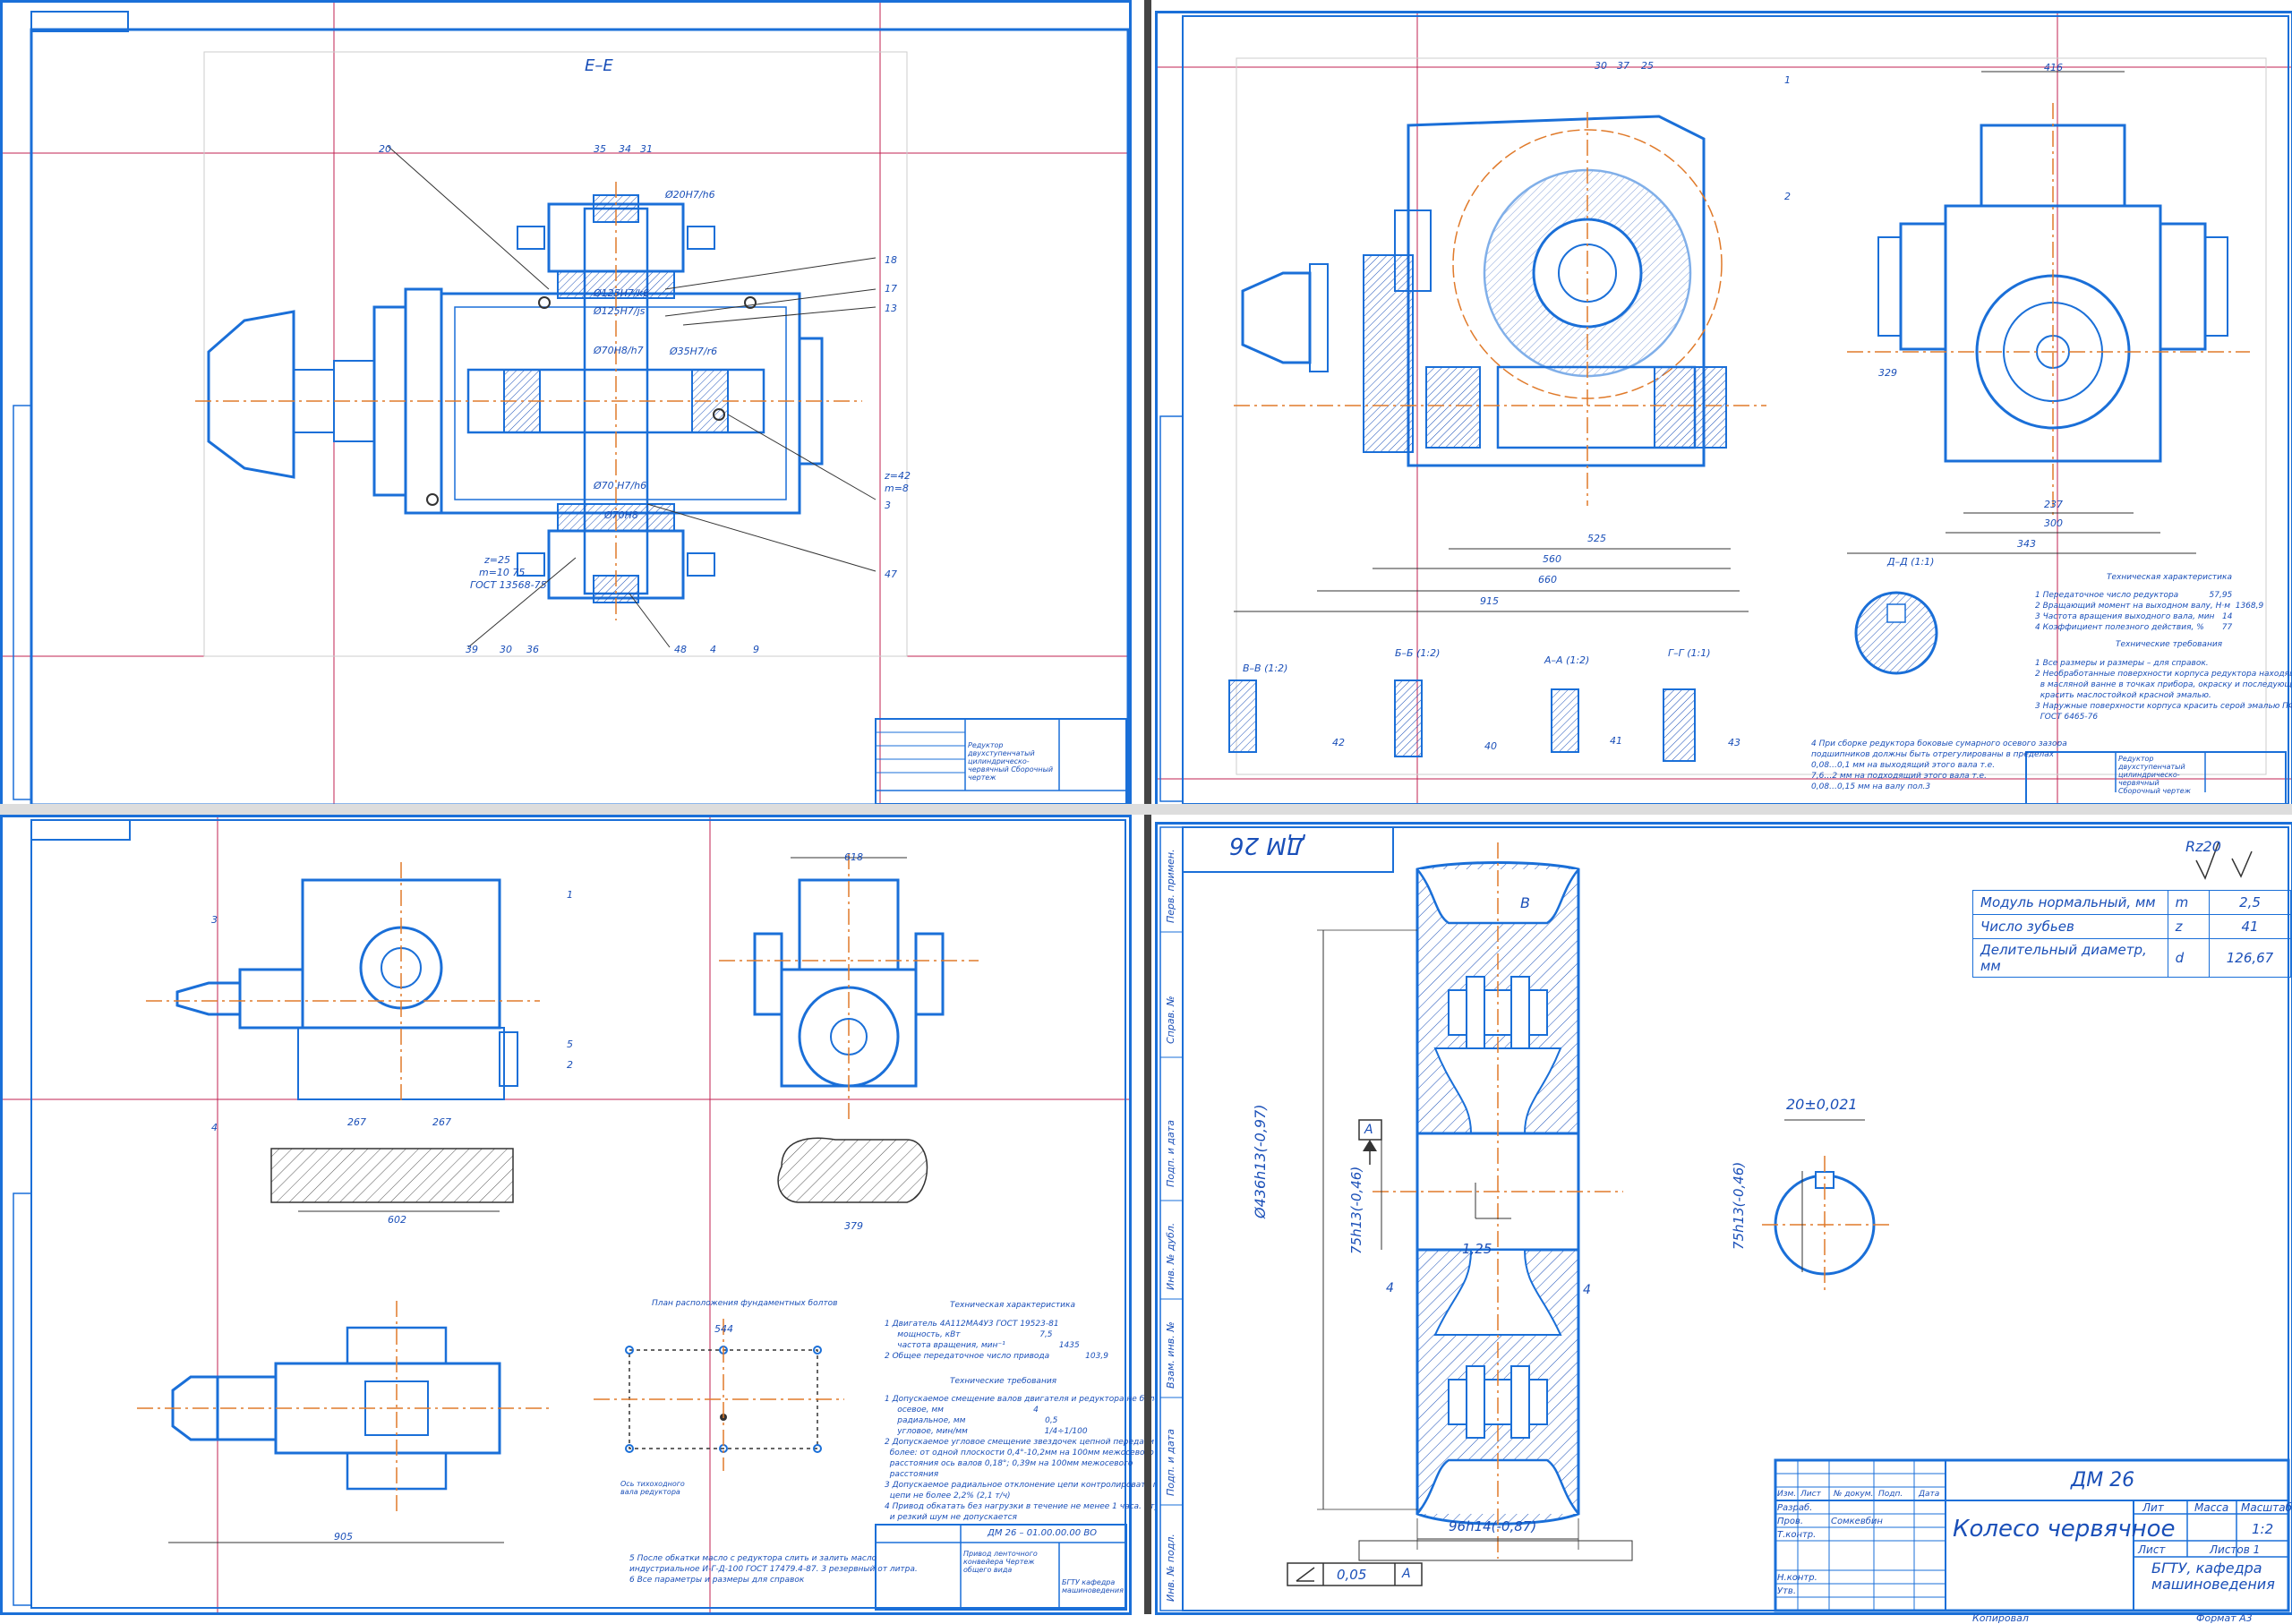  Describe the element at coordinates (756, 649) in the screenshot. I see `callout: 9` at that location.